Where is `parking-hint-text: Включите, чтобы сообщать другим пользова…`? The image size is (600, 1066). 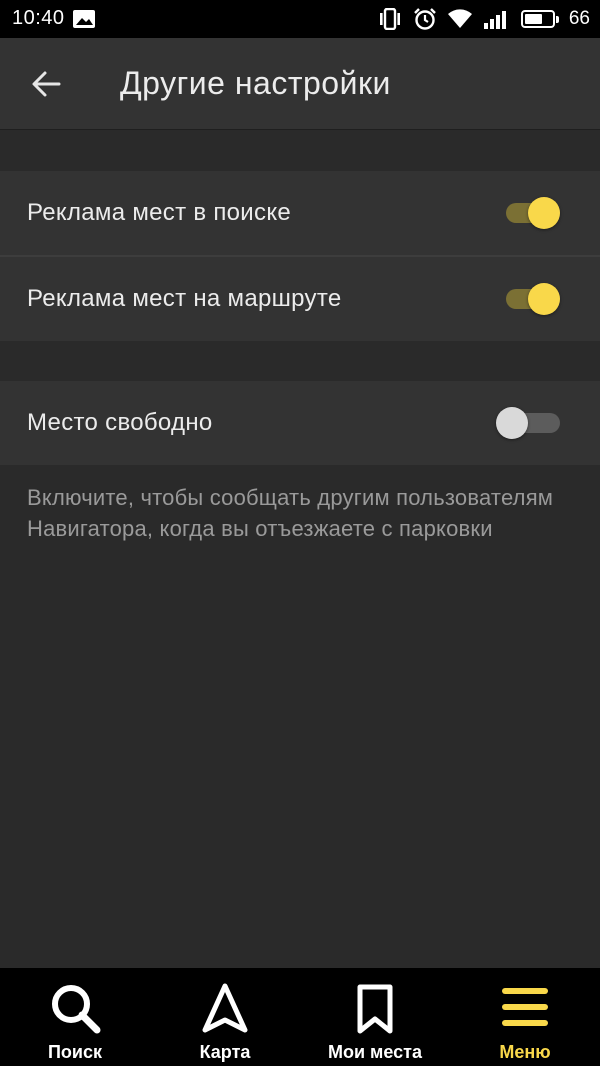
parking-hint-text: Включите, чтобы сообщать другим пользова… is located at coordinates (290, 513).